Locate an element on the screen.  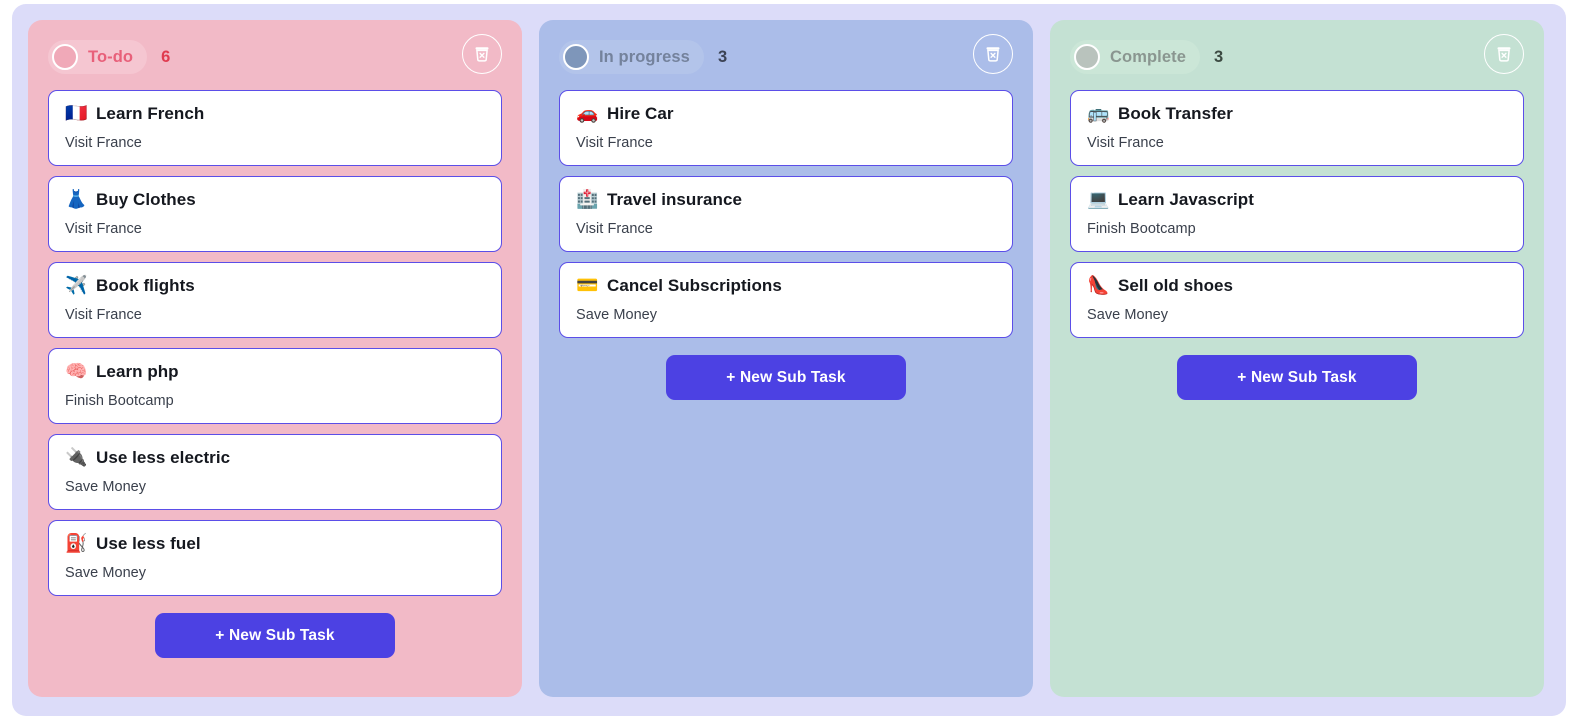
task-title-row: 💳 Cancel Subscriptions is located at coordinates (786, 286).